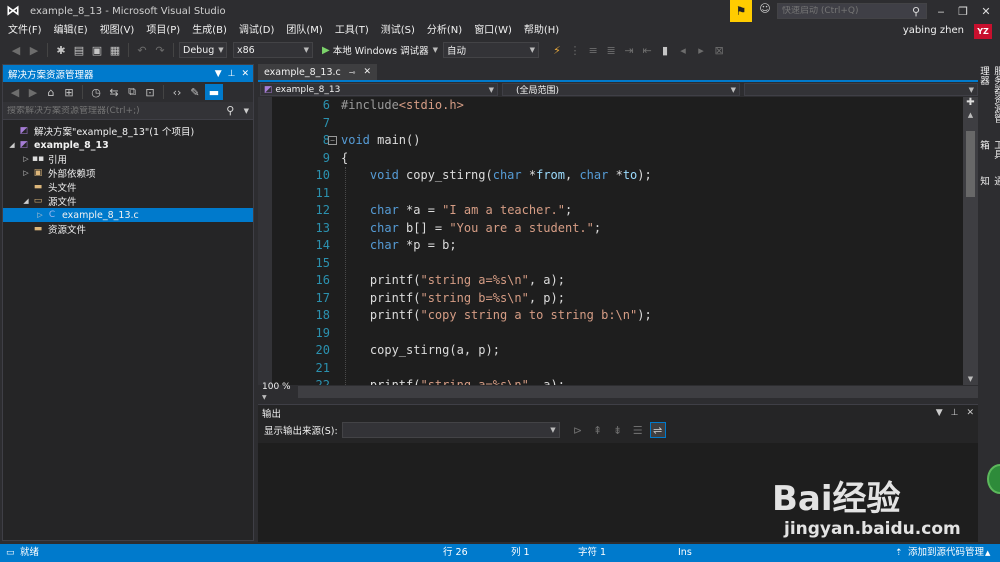 The image size is (1000, 562). I want to click on save-icon: ▣, so click(97, 50).